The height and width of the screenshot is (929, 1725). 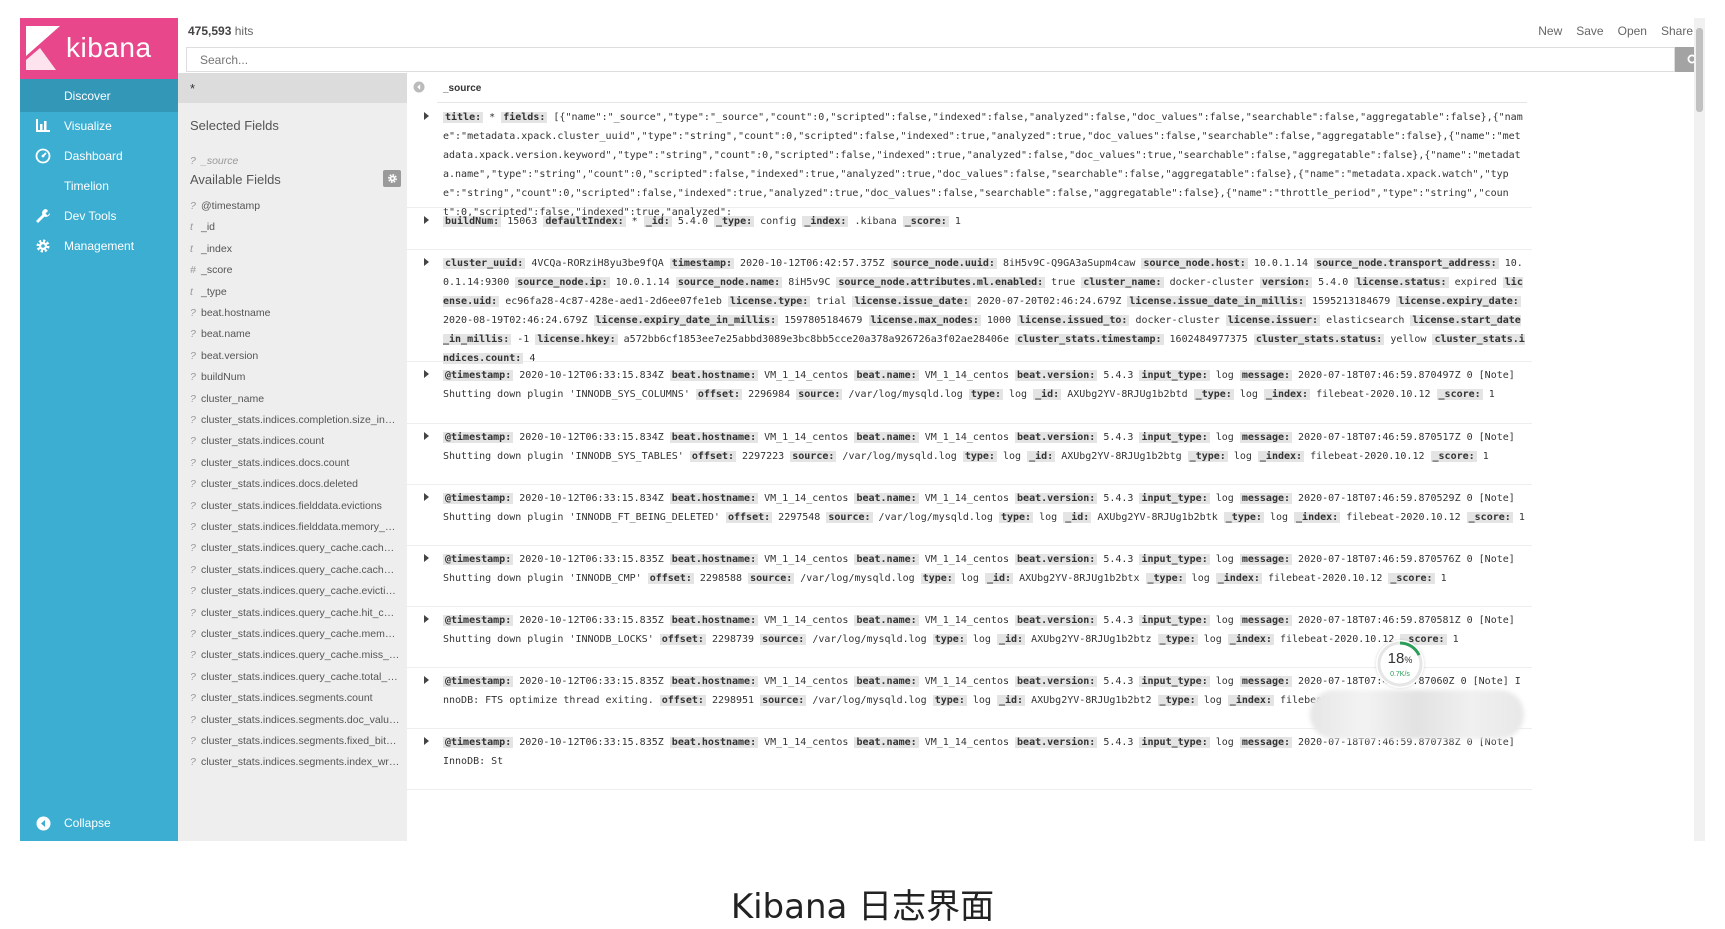 What do you see at coordinates (295, 399) in the screenshot?
I see `field-item: ? cluster_name` at bounding box center [295, 399].